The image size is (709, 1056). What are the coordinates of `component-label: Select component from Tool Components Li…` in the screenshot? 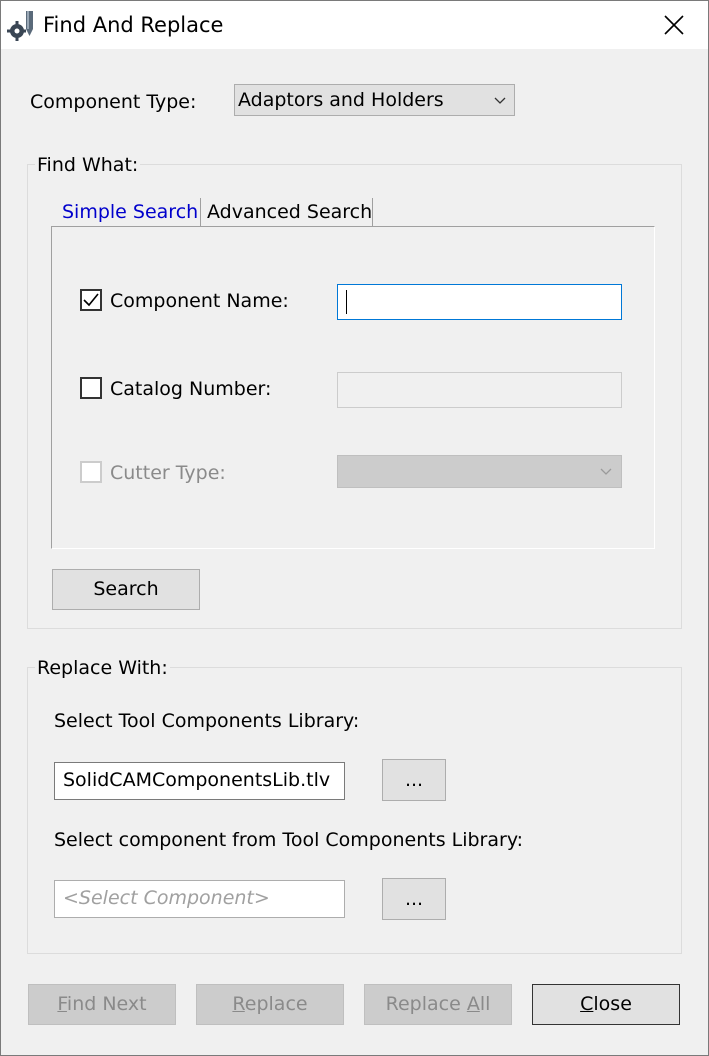 It's located at (289, 840).